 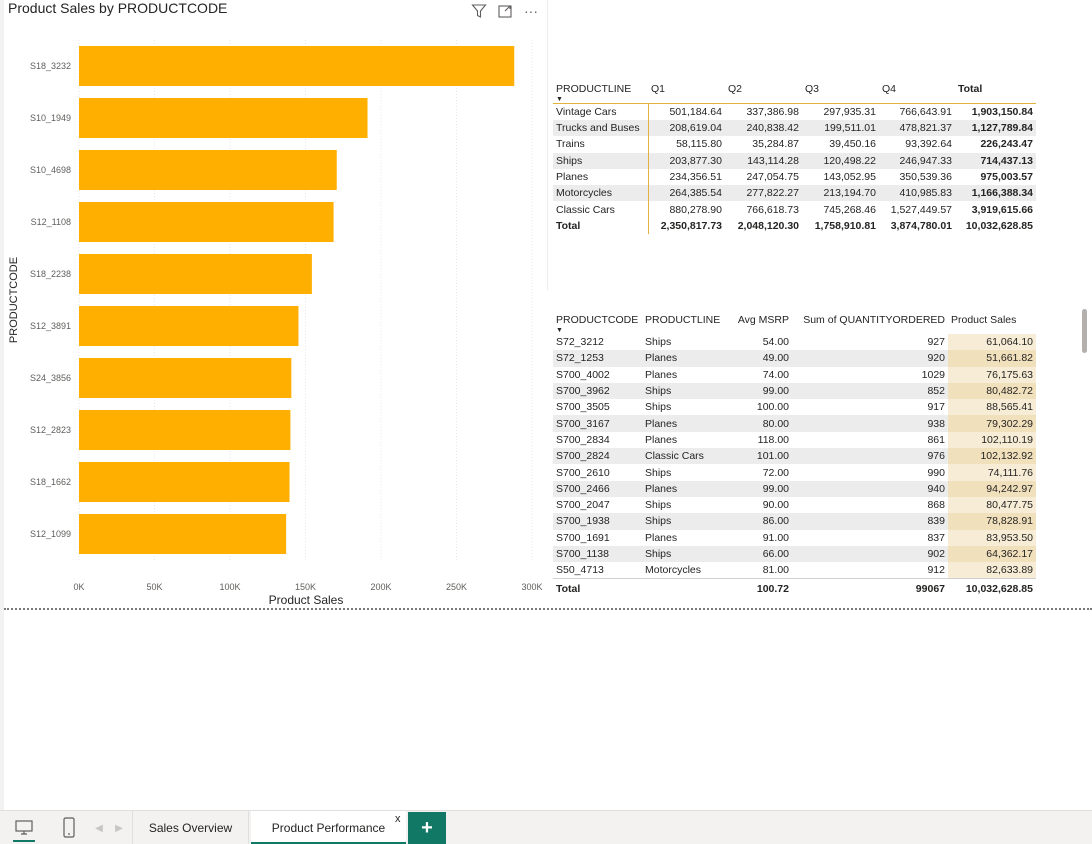 I want to click on table-cell: 745,268.46, so click(x=849, y=209).